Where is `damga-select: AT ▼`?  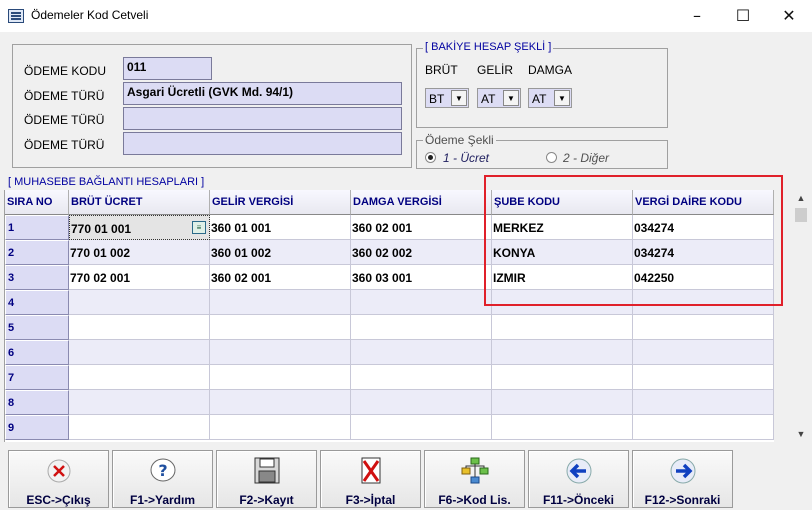 damga-select: AT ▼ is located at coordinates (550, 98).